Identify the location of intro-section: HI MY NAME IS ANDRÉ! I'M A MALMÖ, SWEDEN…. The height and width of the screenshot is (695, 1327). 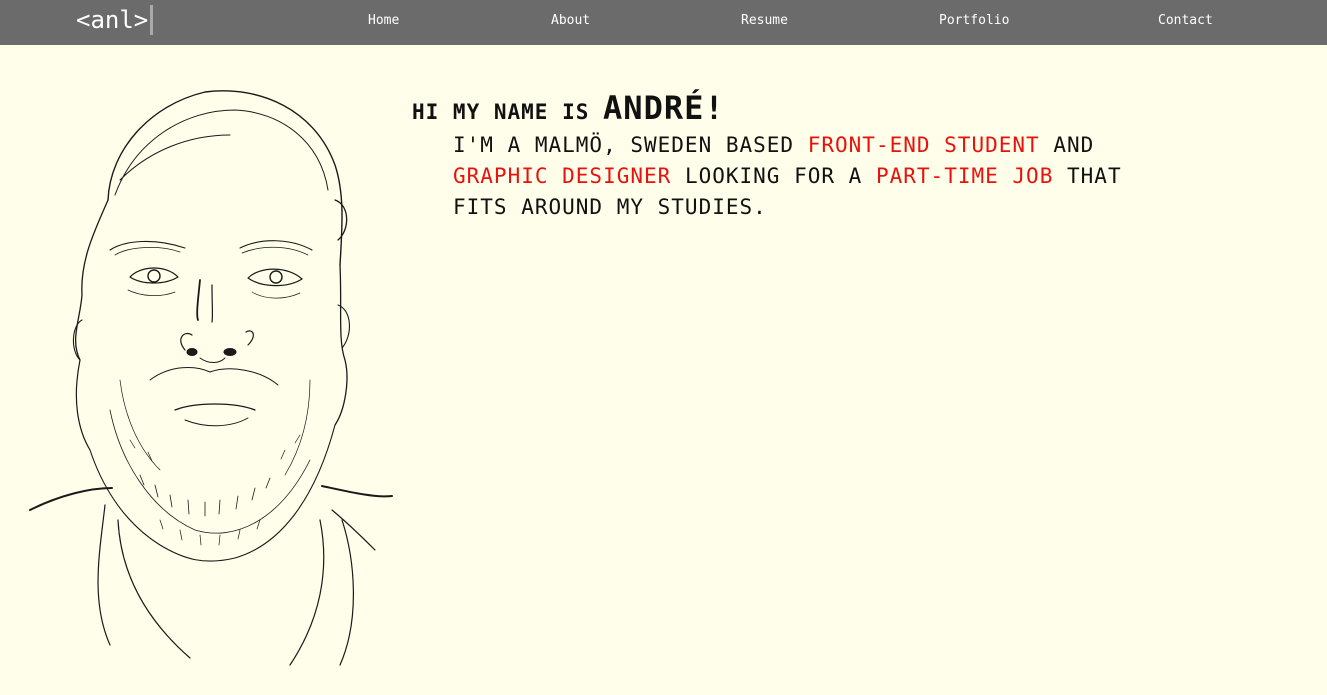
(812, 155).